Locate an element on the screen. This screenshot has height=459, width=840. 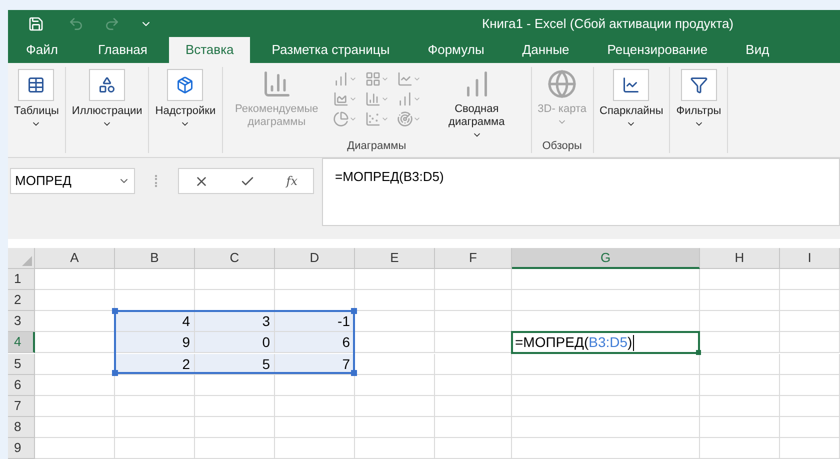
filter-icon is located at coordinates (698, 85).